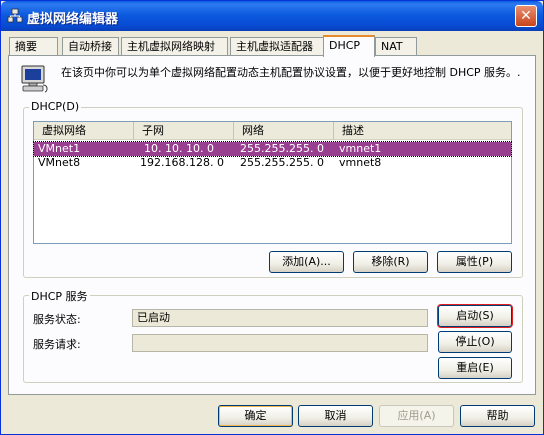 The width and height of the screenshot is (544, 435). What do you see at coordinates (272, 16) in the screenshot?
I see `title-bar: 虚拟网络编辑器 ✕` at bounding box center [272, 16].